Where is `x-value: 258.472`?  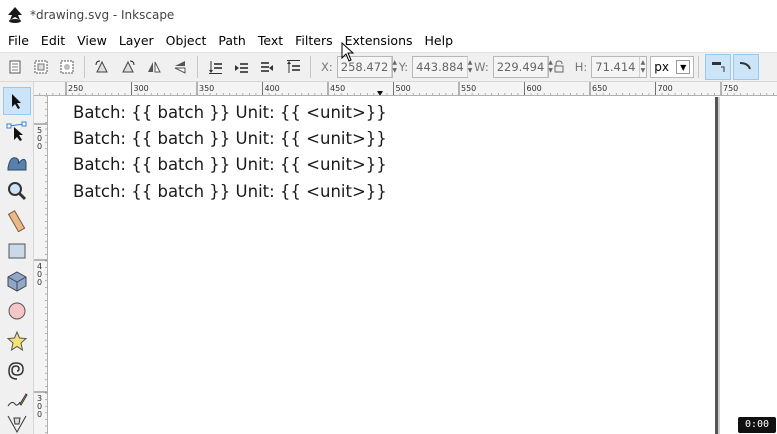
x-value: 258.472 is located at coordinates (364, 67).